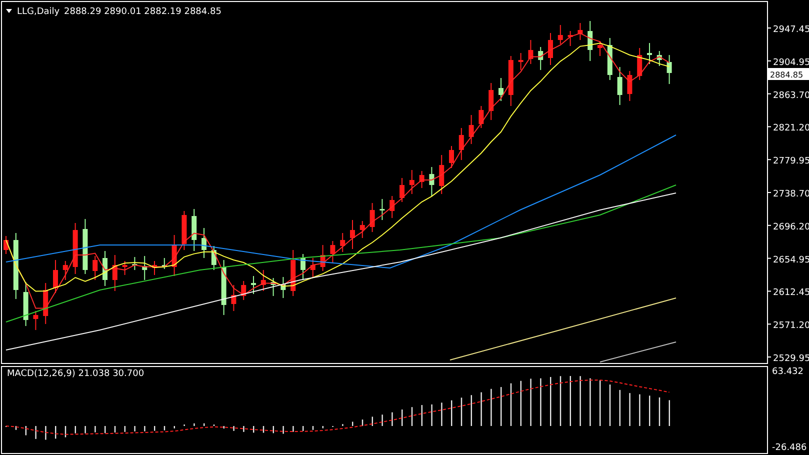 The height and width of the screenshot is (455, 809). Describe the element at coordinates (788, 74) in the screenshot. I see `current-price-label: 2884.85` at that location.